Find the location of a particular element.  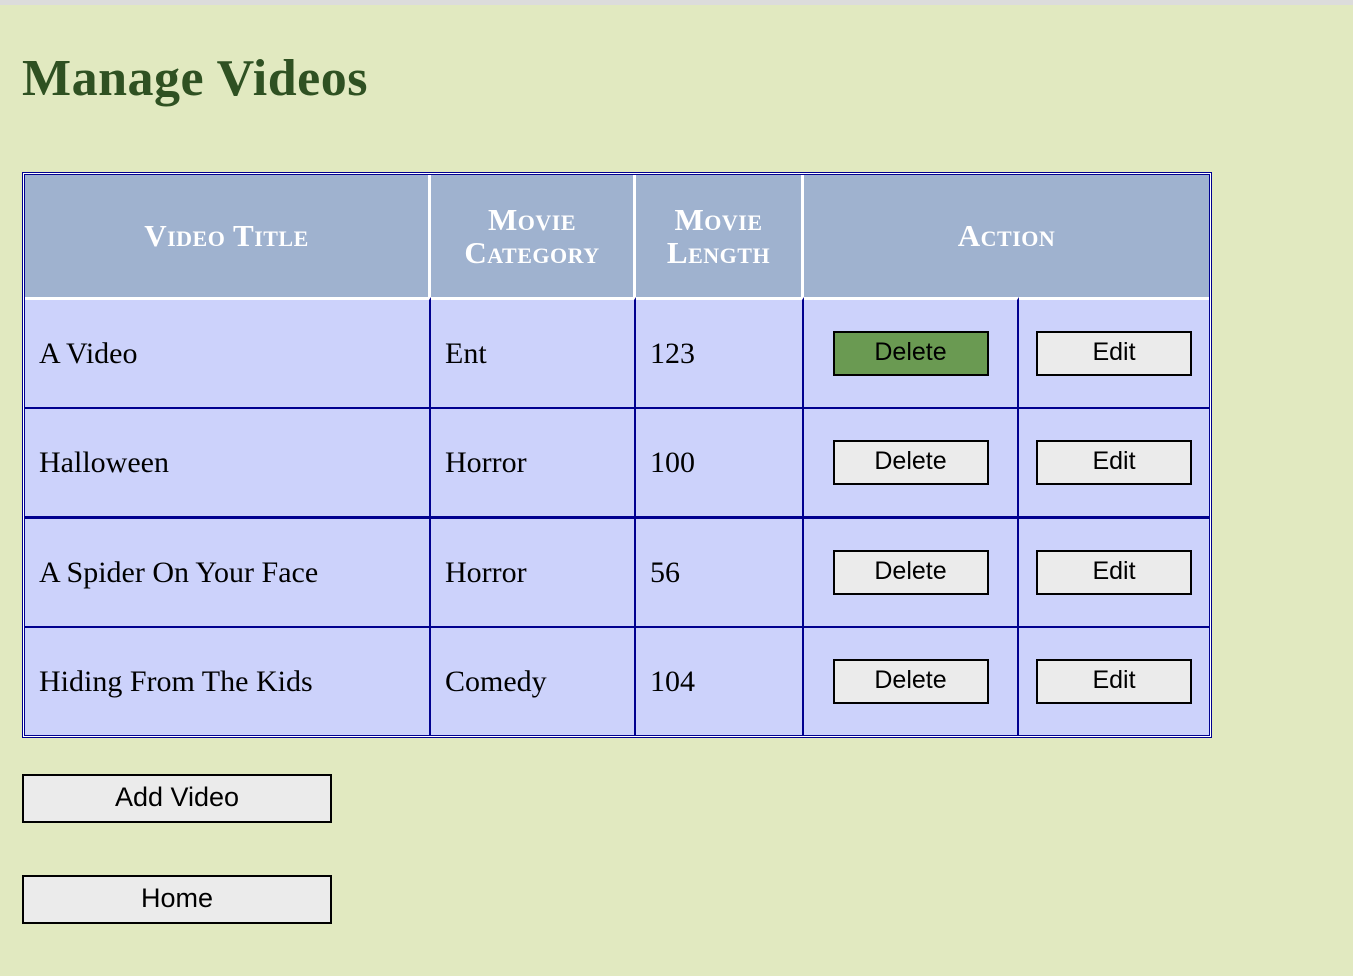

home-button: Home is located at coordinates (177, 899).